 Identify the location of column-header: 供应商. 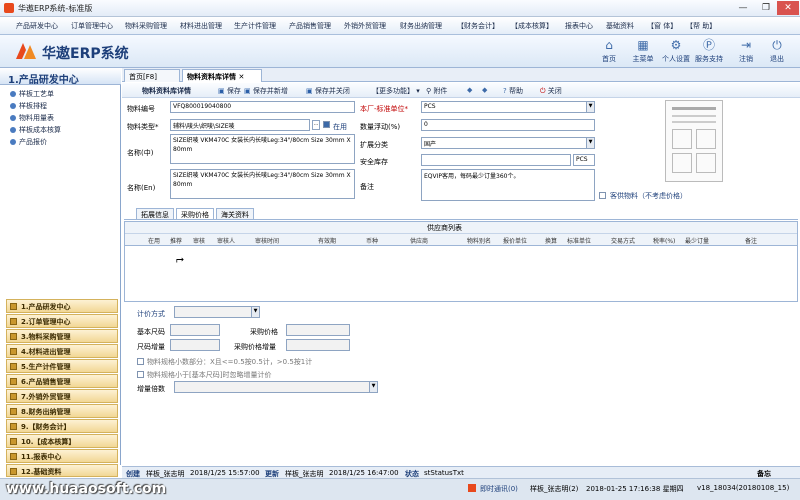
(419, 240).